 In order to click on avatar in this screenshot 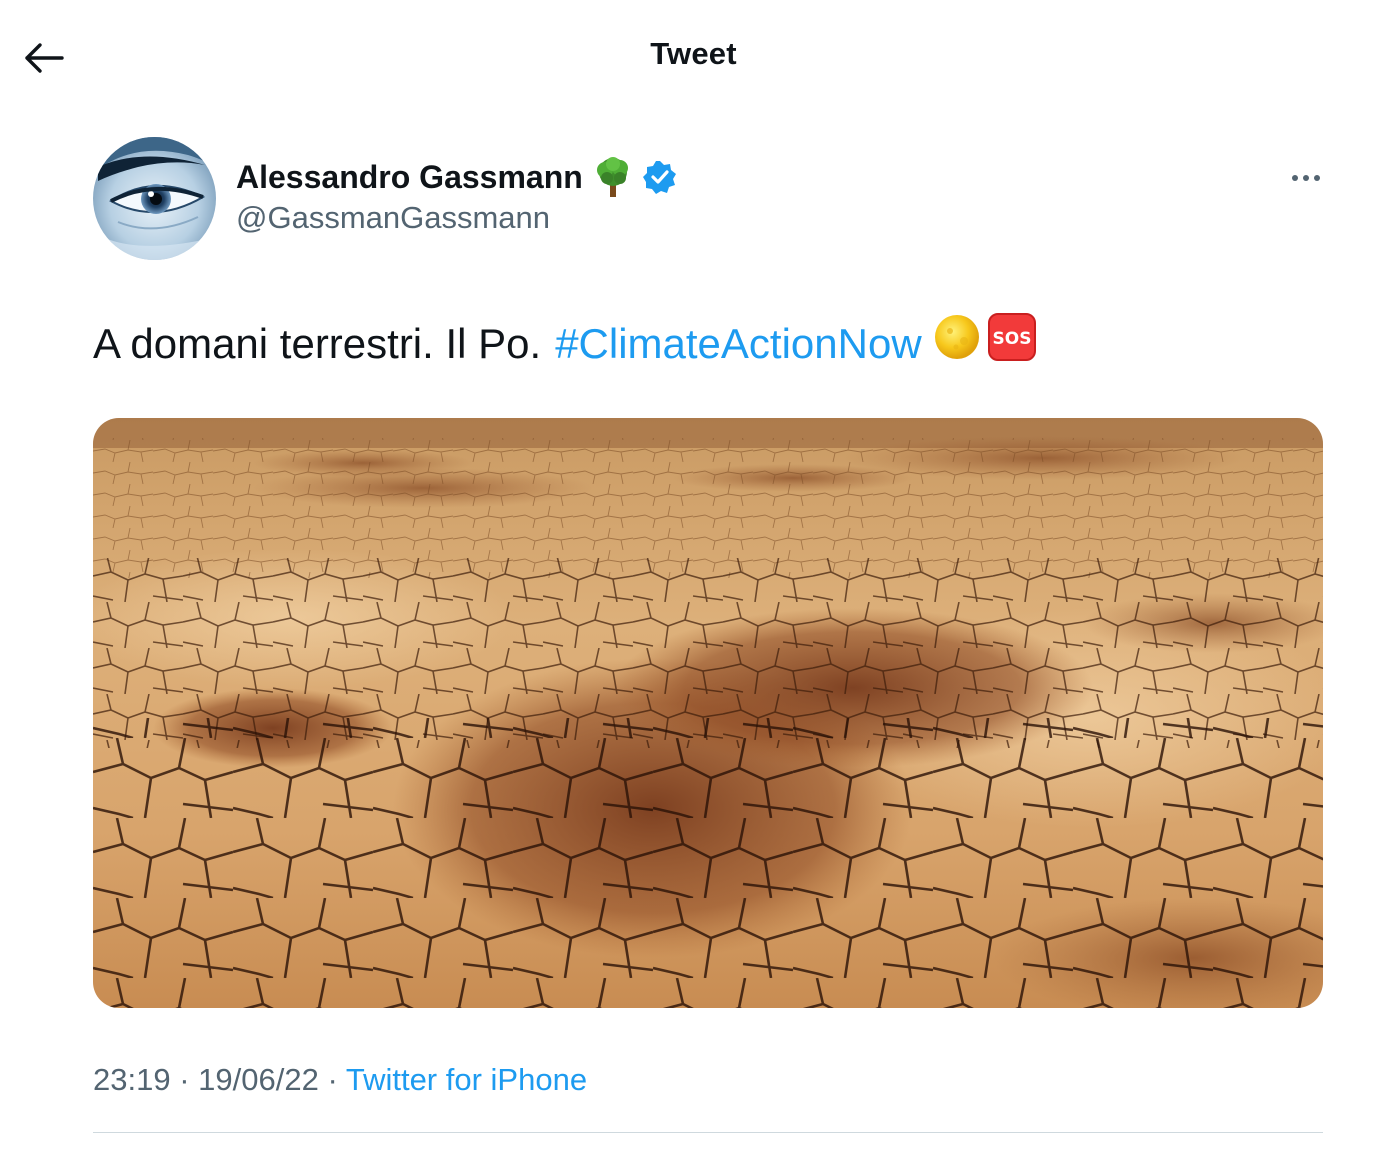, I will do `click(154, 198)`.